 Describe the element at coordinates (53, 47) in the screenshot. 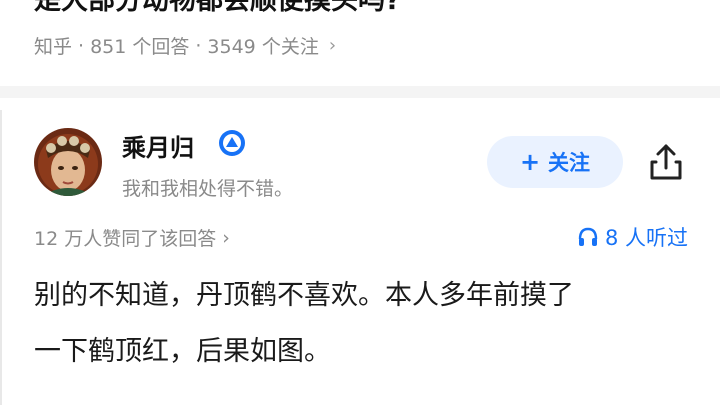

I see `source-label: 知乎` at that location.